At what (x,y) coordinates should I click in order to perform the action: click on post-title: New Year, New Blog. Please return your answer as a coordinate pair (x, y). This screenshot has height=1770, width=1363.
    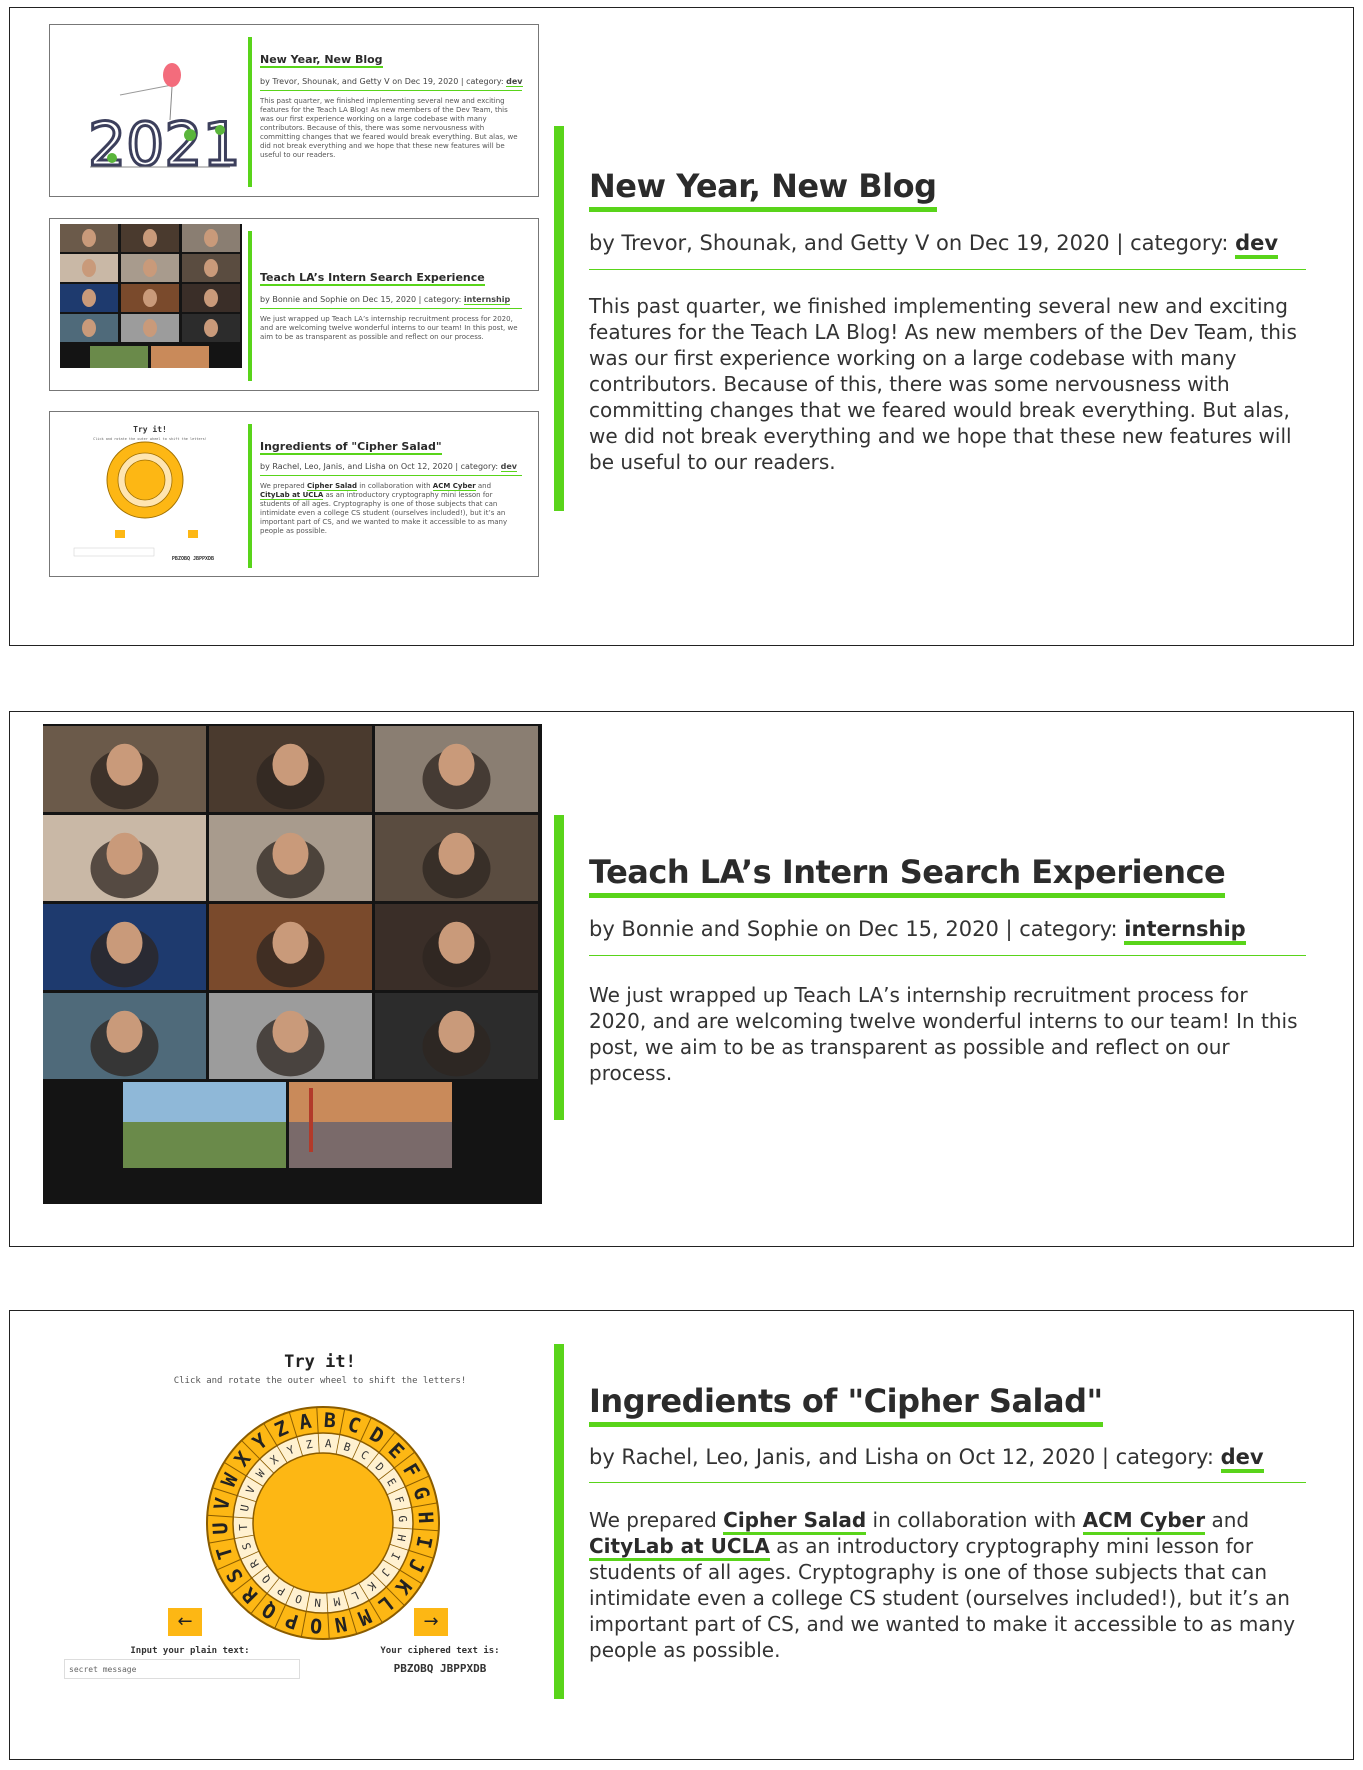
    Looking at the image, I should click on (763, 189).